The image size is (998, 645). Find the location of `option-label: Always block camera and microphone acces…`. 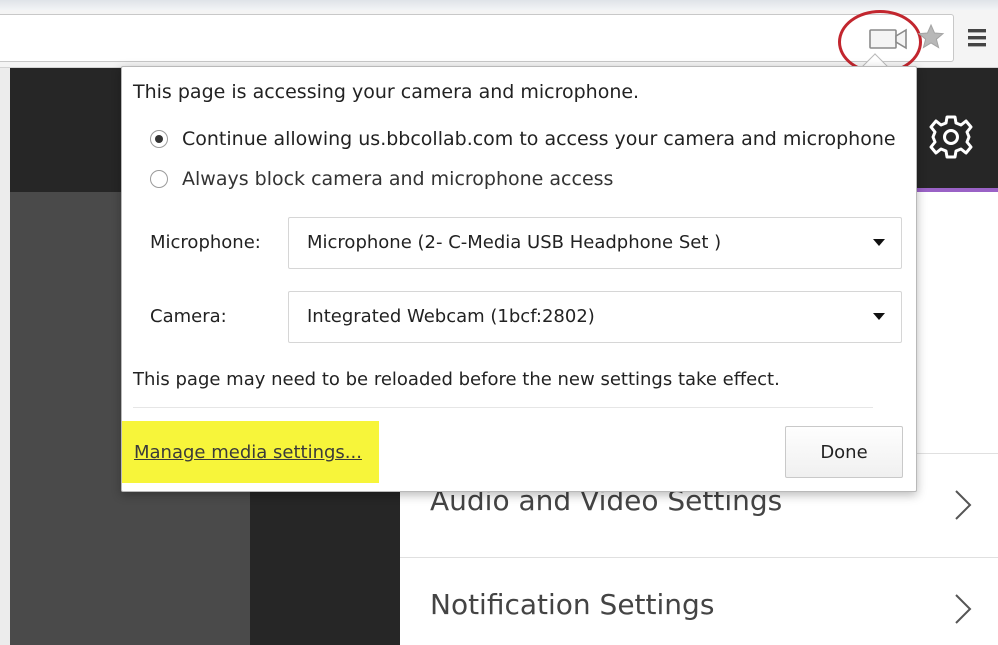

option-label: Always block camera and microphone acces… is located at coordinates (398, 179).